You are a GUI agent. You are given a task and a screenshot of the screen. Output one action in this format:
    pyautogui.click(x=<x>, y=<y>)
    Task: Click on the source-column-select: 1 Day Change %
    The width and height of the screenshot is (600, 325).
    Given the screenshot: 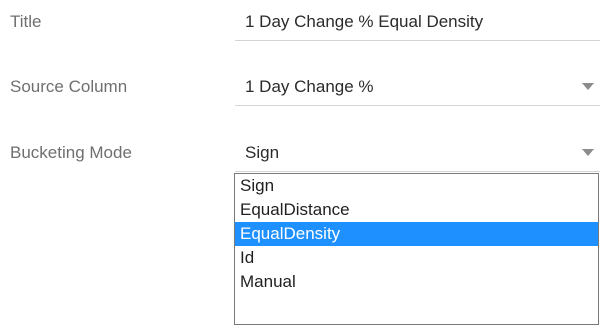 What is the action you would take?
    pyautogui.click(x=417, y=87)
    